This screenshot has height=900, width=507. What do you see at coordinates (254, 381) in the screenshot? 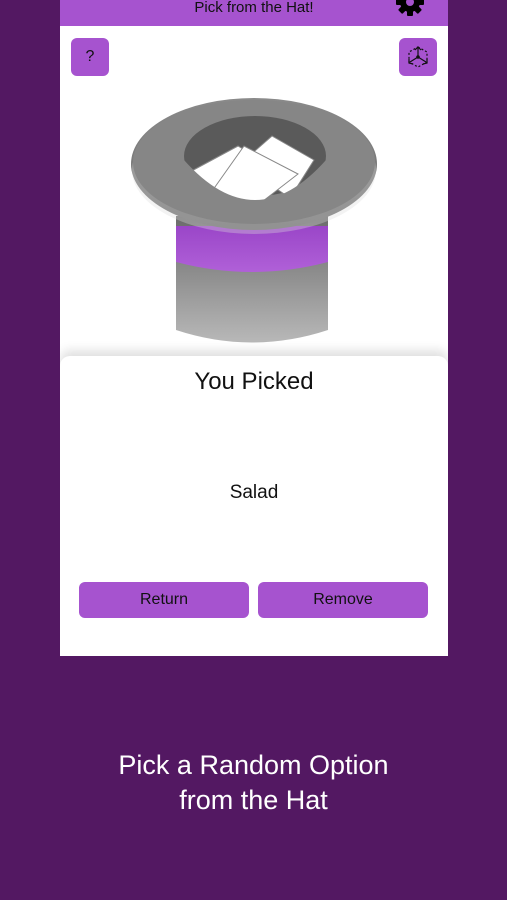
I see `result-heading: You Picked` at bounding box center [254, 381].